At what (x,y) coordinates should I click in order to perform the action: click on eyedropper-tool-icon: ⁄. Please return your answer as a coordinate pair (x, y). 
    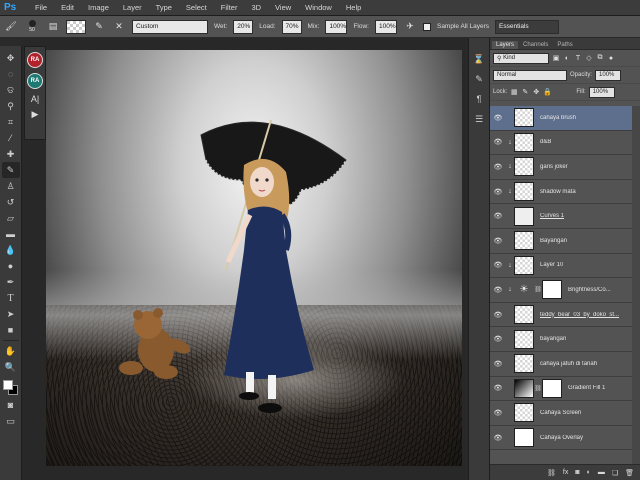
    Looking at the image, I should click on (11, 138).